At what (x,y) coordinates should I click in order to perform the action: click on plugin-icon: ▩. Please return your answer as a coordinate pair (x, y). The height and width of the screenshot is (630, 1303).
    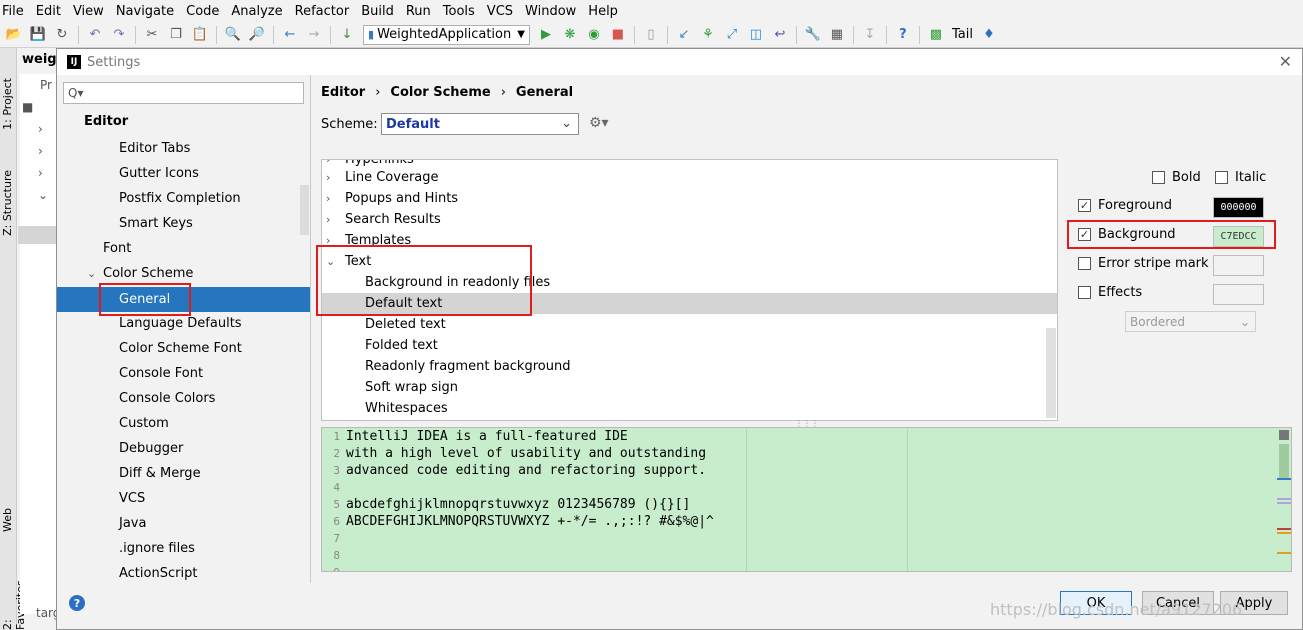
    Looking at the image, I should click on (936, 35).